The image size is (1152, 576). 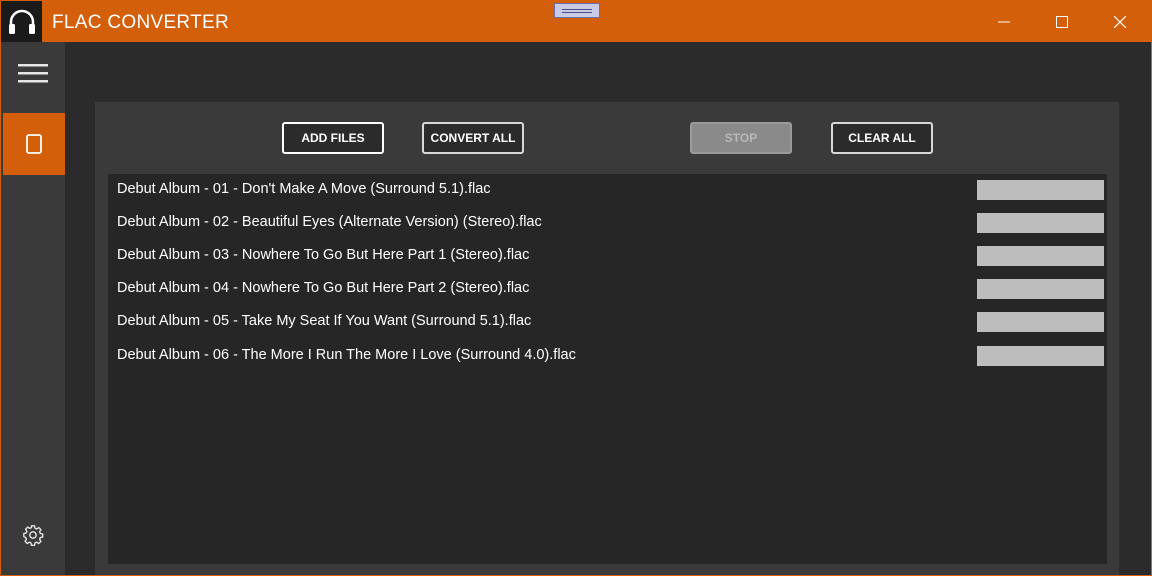 I want to click on headphones-icon, so click(x=21, y=21).